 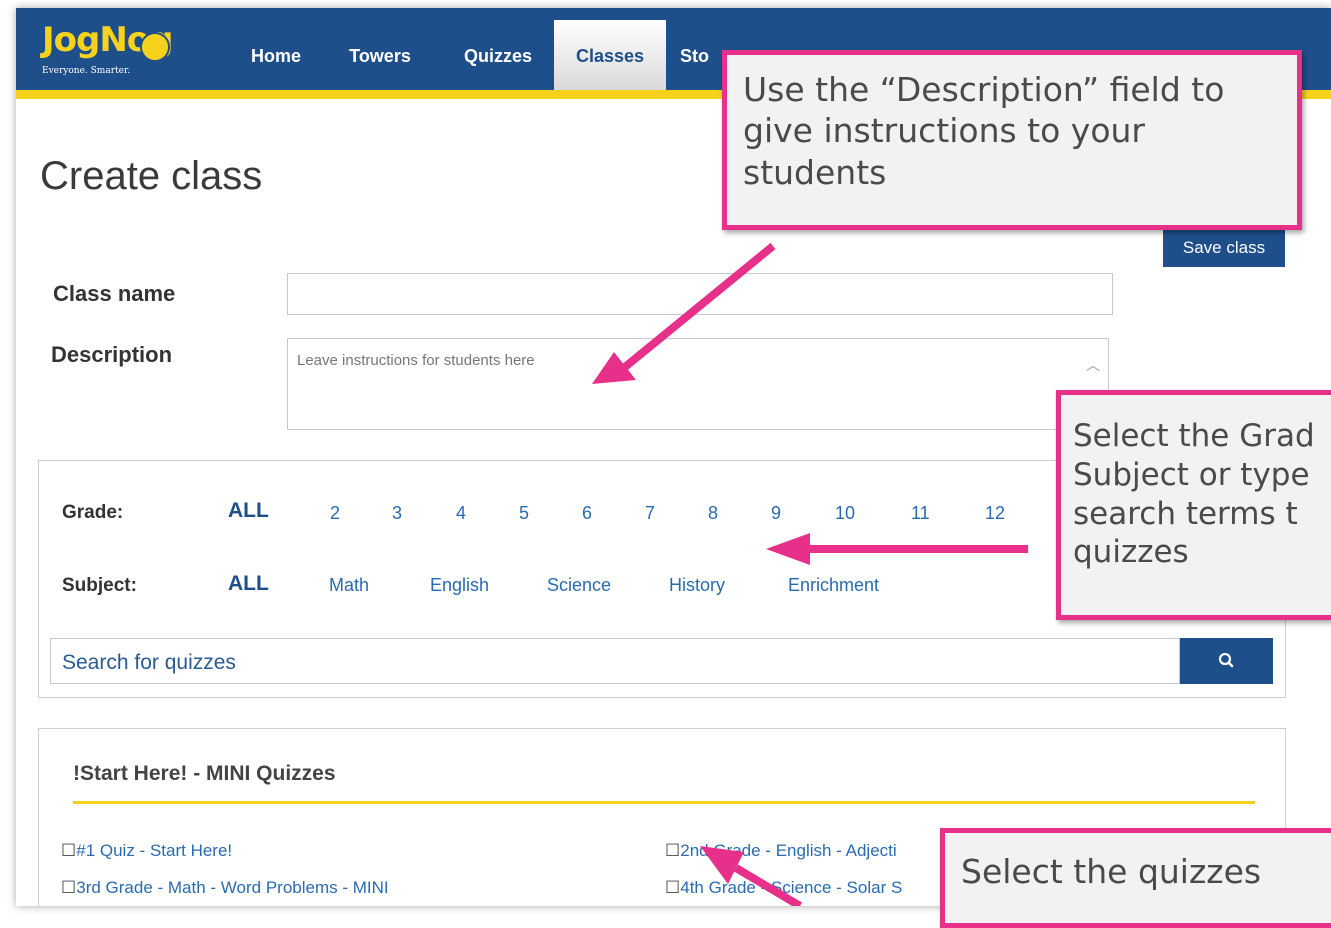 What do you see at coordinates (768, 885) in the screenshot?
I see `arrow-to-quizzes` at bounding box center [768, 885].